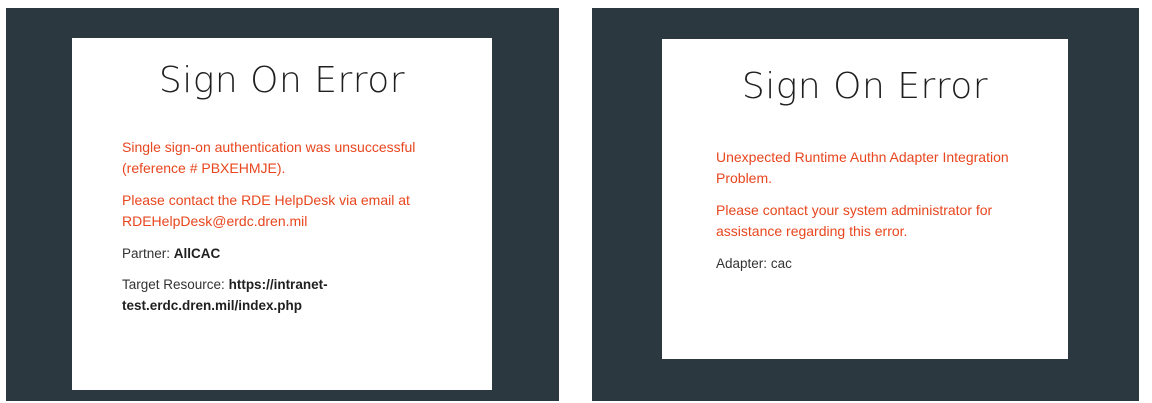  What do you see at coordinates (877, 263) in the screenshot?
I see `adapter-info: Adapter: cac` at bounding box center [877, 263].